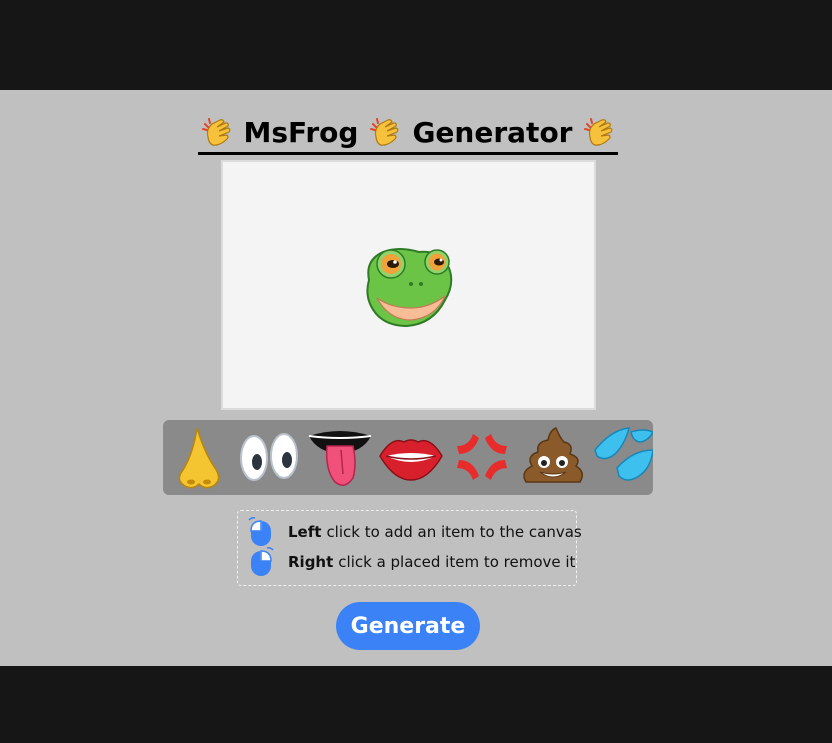 This screenshot has width=832, height=743. I want to click on help-left-click: Left click to add an item to the canvas, so click(415, 531).